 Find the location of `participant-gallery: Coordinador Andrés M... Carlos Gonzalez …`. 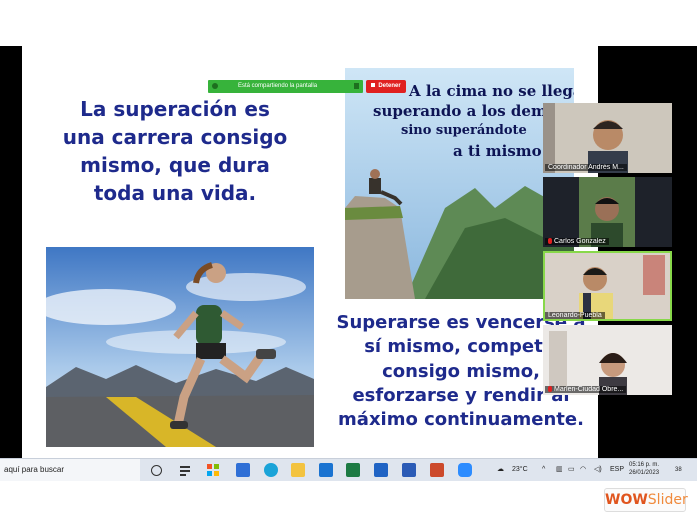

participant-gallery: Coordinador Andrés M... Carlos Gonzalez … is located at coordinates (607, 250).